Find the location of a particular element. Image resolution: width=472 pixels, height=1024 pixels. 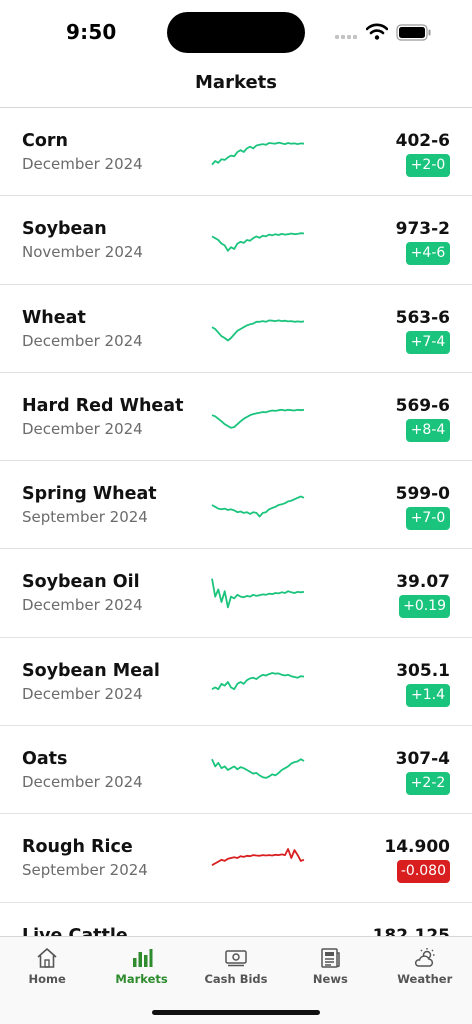

market-name: Soybean is located at coordinates (64, 229).